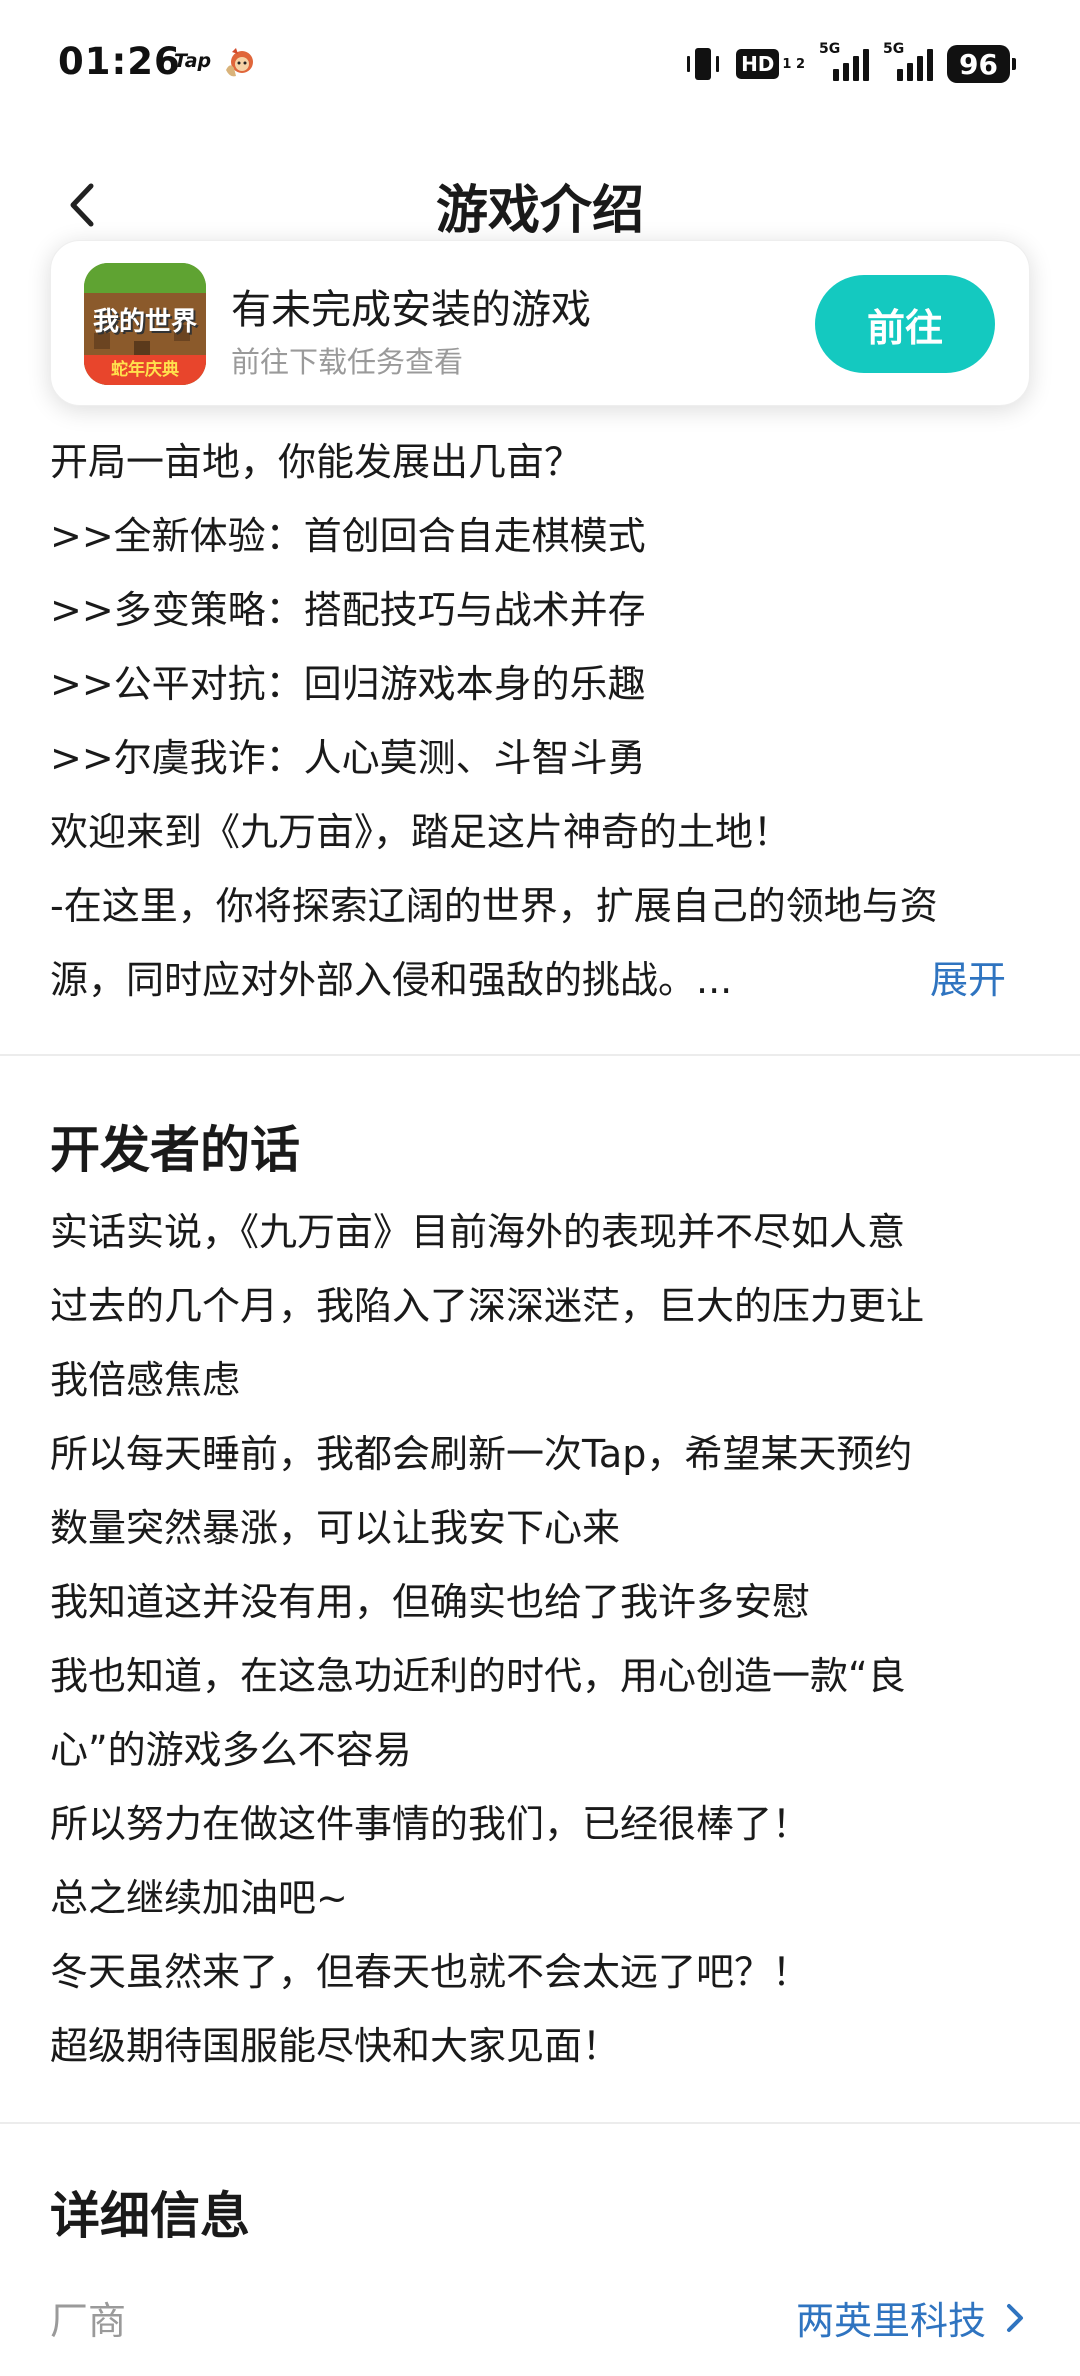 Image resolution: width=1080 pixels, height=2376 pixels. Describe the element at coordinates (193, 61) in the screenshot. I see `tap-notification-icon: Tap` at that location.